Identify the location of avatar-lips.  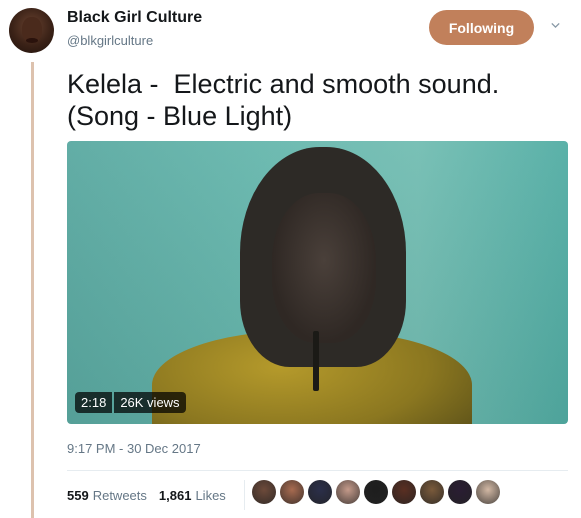
(32, 40).